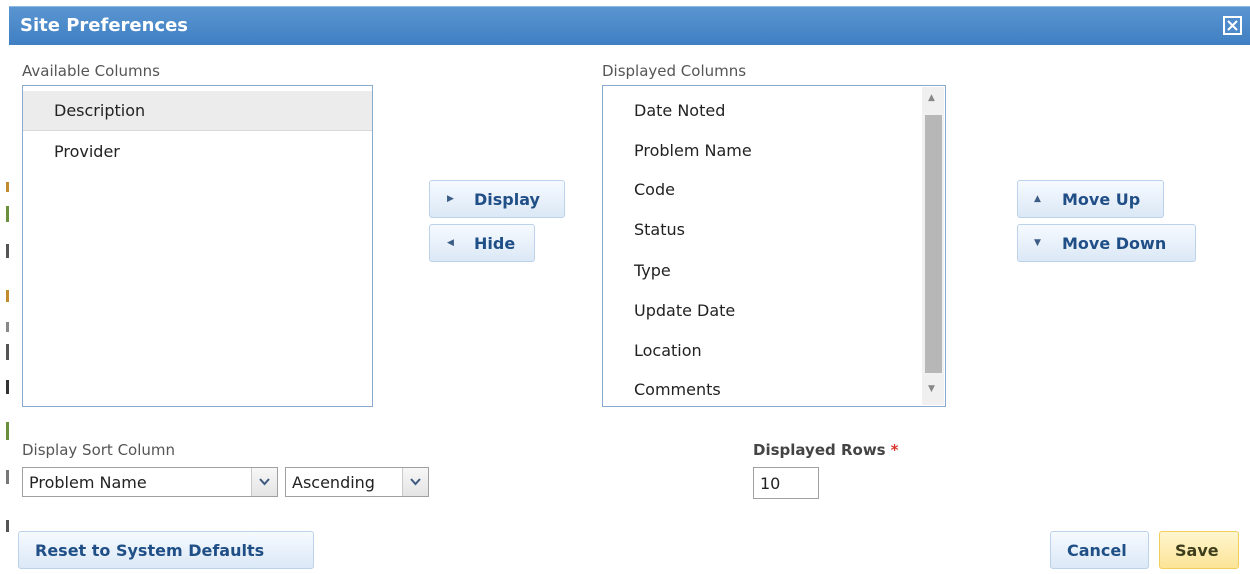 This screenshot has width=1250, height=574. I want to click on cancel-button: Cancel, so click(1099, 550).